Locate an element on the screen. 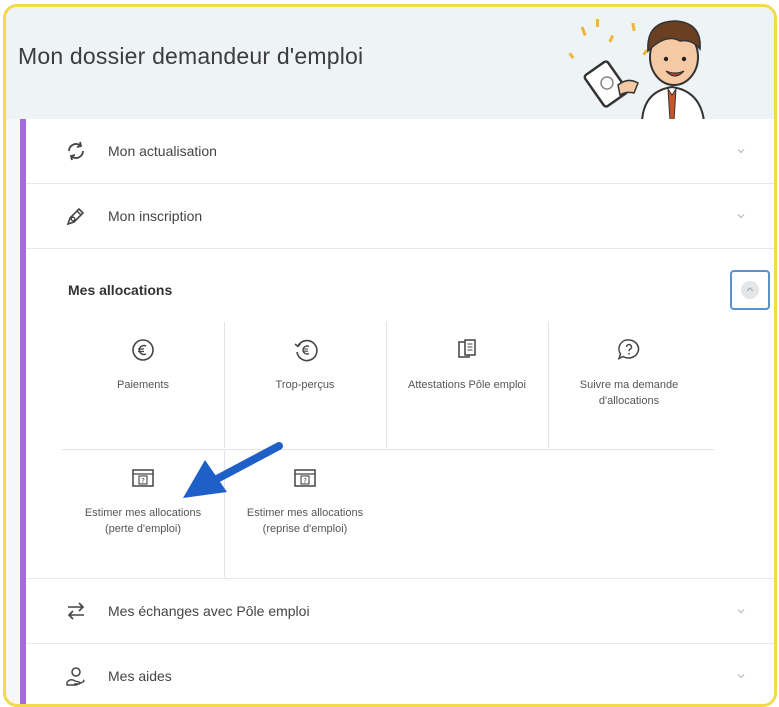  tile-label: Suivre ma demande d'allocations is located at coordinates (629, 393).